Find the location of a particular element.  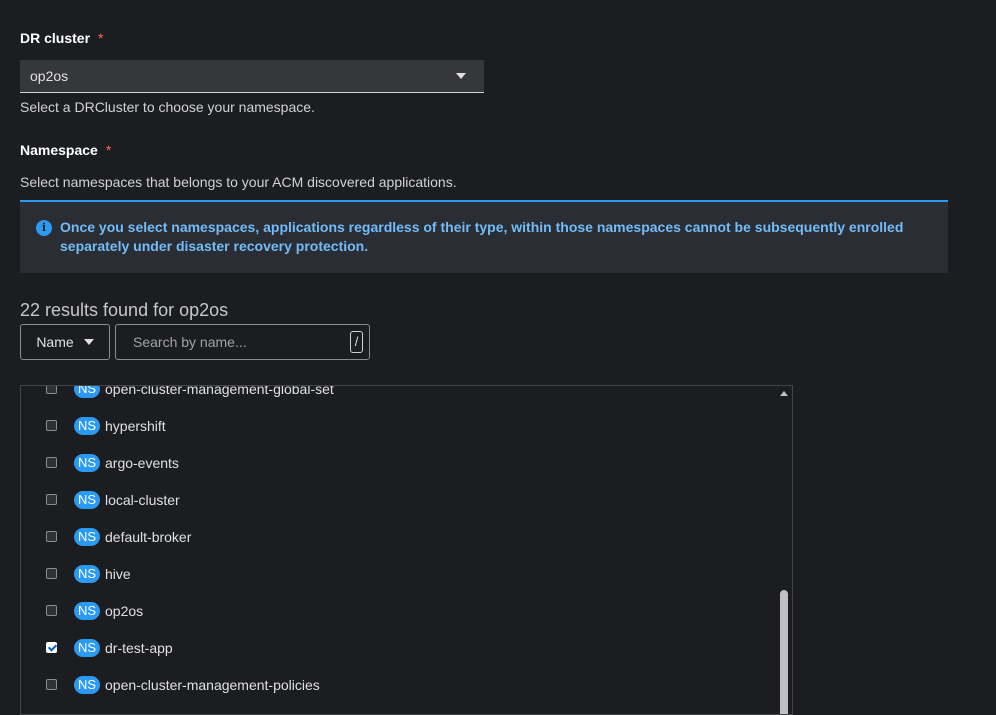

namespace-checkbox-checked is located at coordinates (51, 647).